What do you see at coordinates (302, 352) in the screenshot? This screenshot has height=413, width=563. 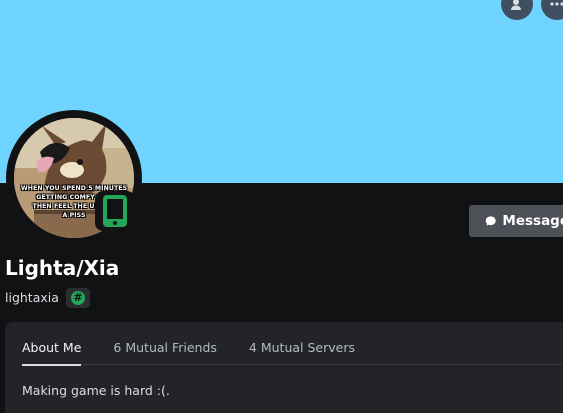 I see `tab-mutual-servers: 4 Mutual Servers` at bounding box center [302, 352].